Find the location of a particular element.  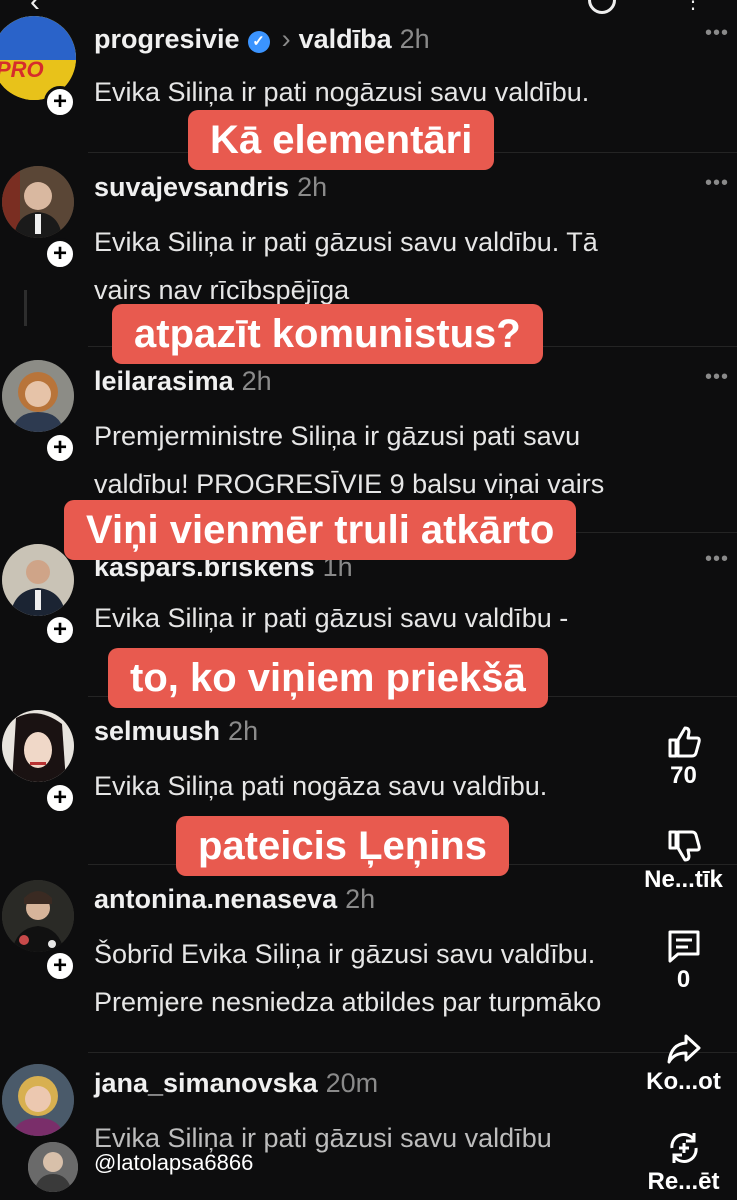

comment-text: Premjere nesniedza atbildes par turpmāko is located at coordinates (348, 1002).